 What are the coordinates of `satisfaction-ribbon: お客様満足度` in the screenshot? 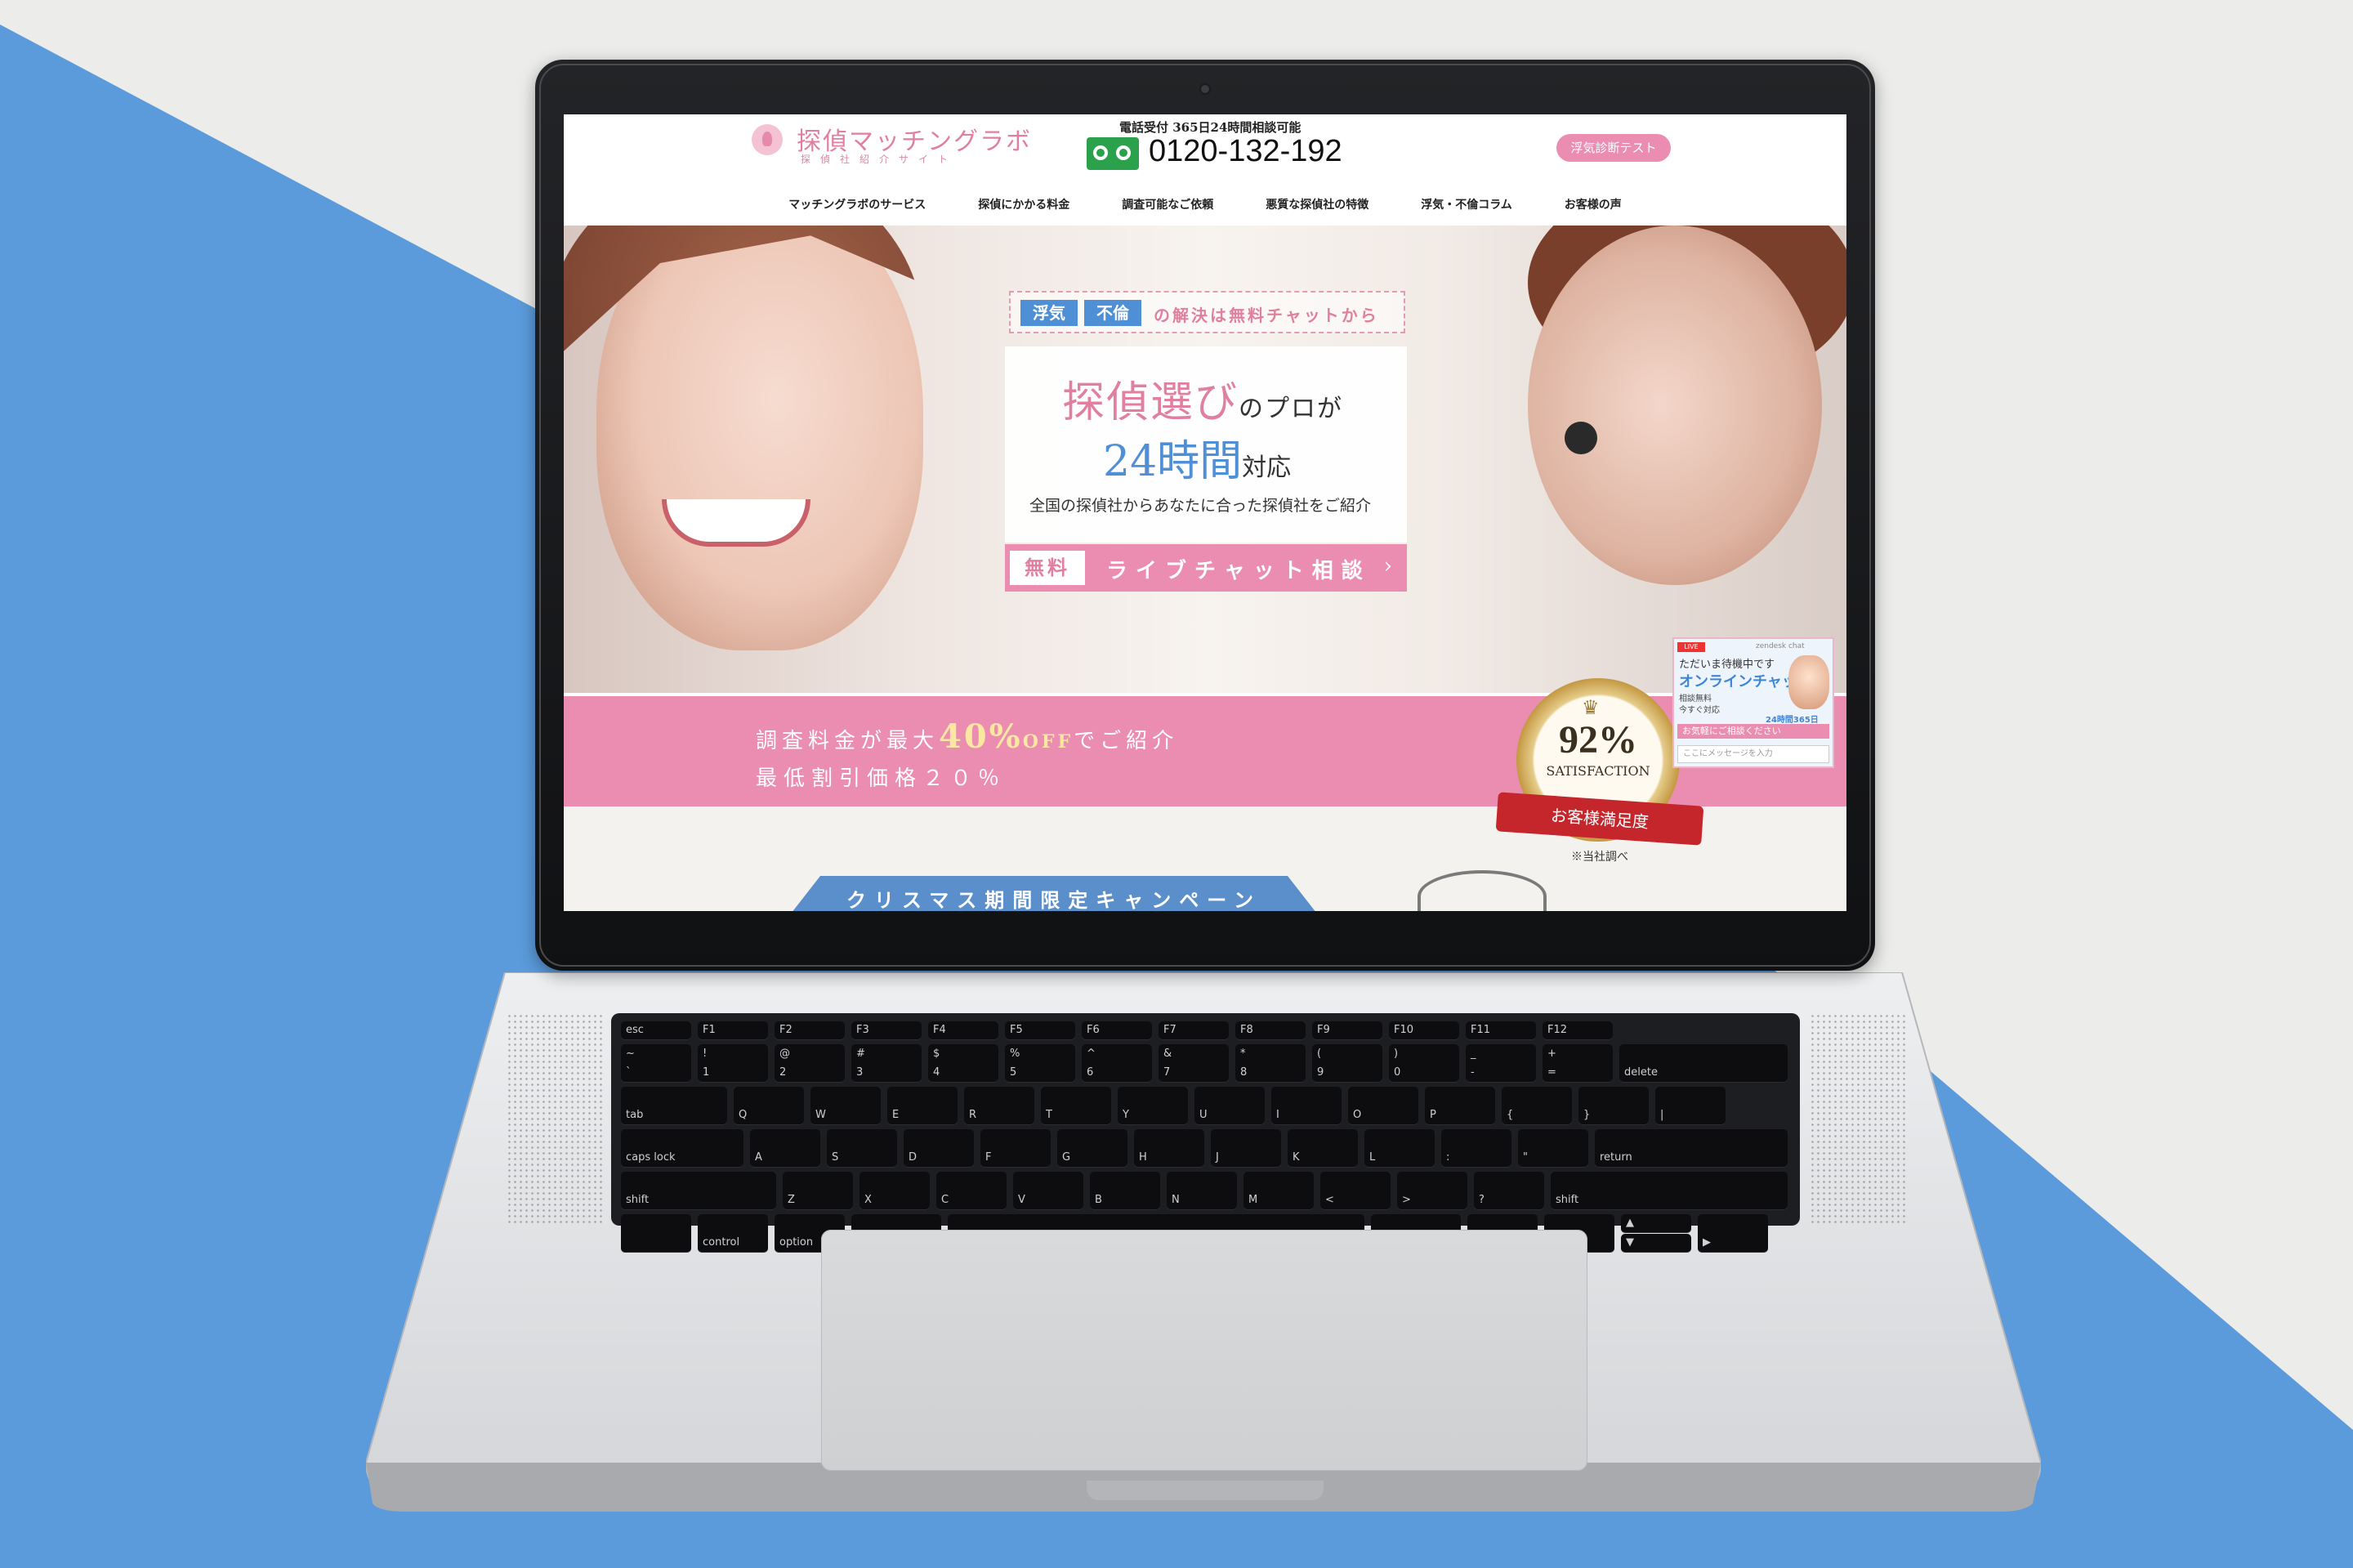 It's located at (1599, 819).